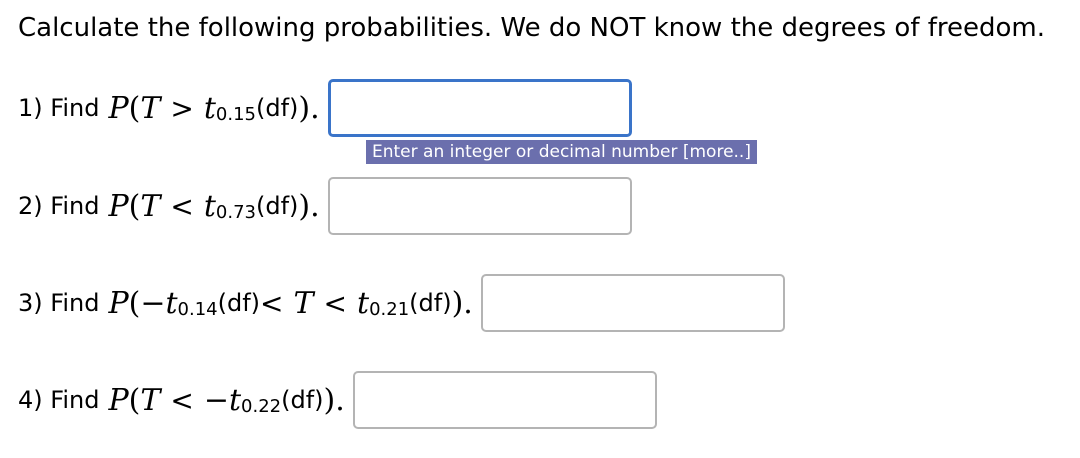 Image resolution: width=1080 pixels, height=458 pixels. I want to click on question-2: 2) Find P ( T < t 0.73 (df) ) ., so click(325, 206).